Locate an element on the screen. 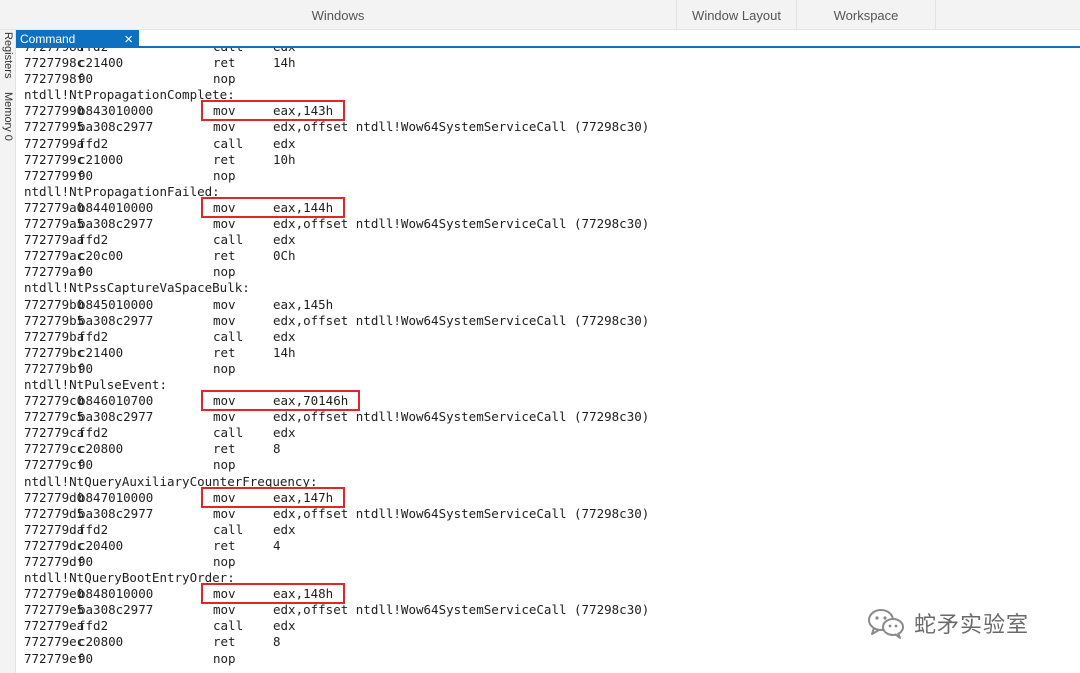  instruction-address: 772779ea is located at coordinates (54, 626).